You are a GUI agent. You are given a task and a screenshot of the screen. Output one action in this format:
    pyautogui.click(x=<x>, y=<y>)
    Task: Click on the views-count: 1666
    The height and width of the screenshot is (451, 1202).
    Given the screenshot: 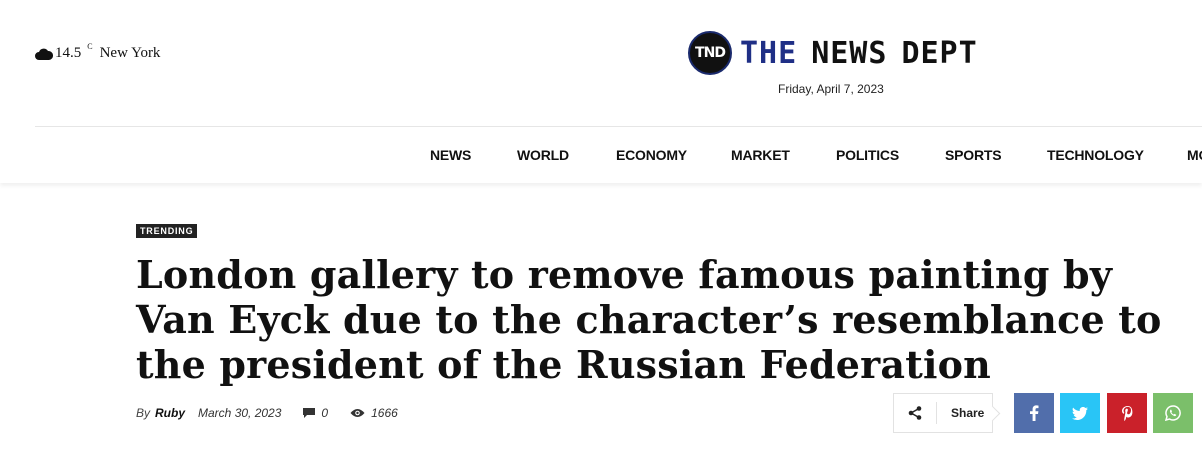 What is the action you would take?
    pyautogui.click(x=384, y=413)
    